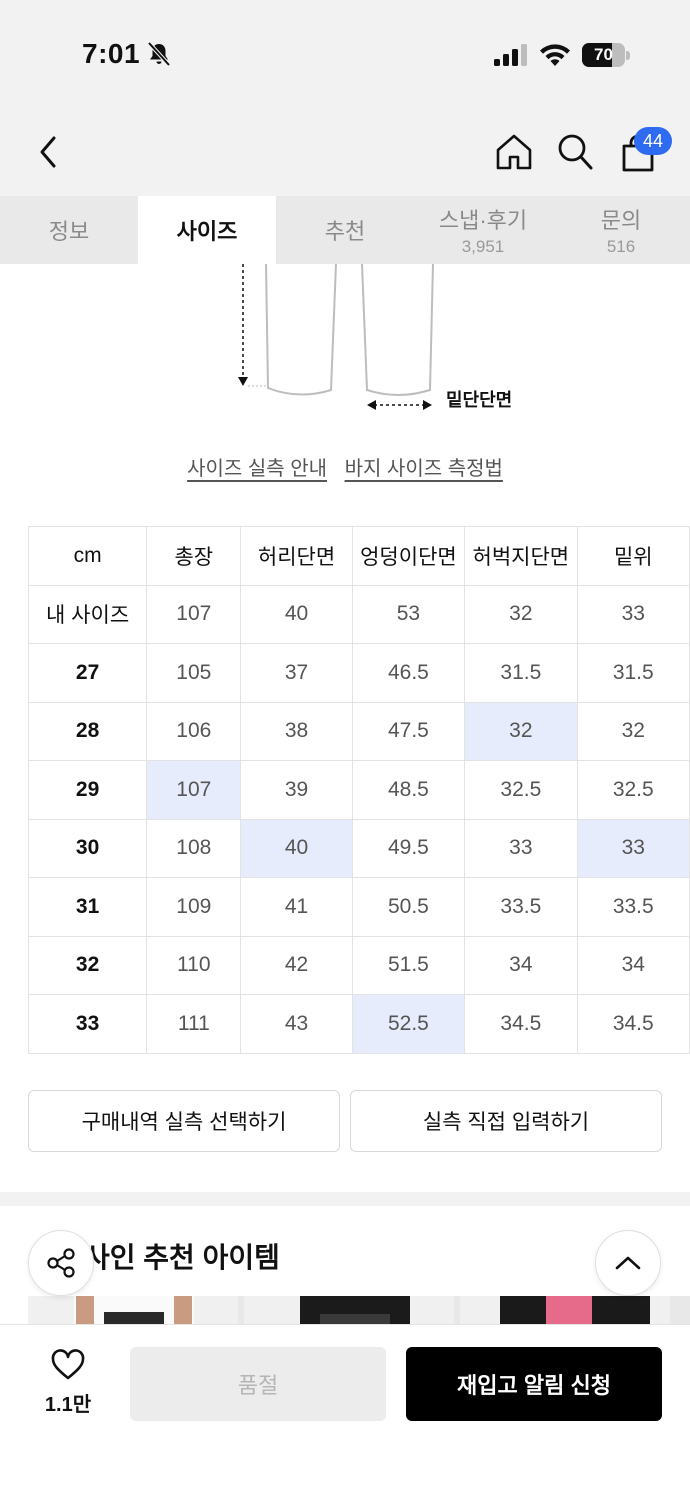 This screenshot has height=1500, width=690. What do you see at coordinates (48, 152) in the screenshot?
I see `back-arrow-icon` at bounding box center [48, 152].